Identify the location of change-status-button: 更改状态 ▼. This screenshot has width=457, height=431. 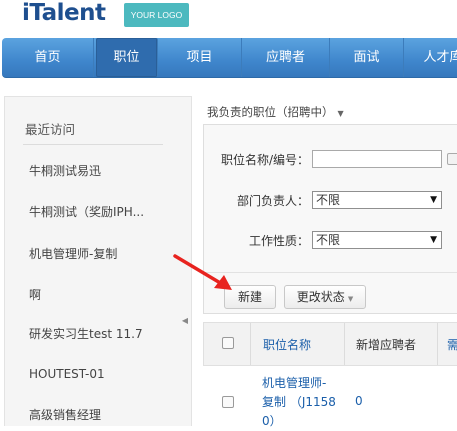
(325, 297).